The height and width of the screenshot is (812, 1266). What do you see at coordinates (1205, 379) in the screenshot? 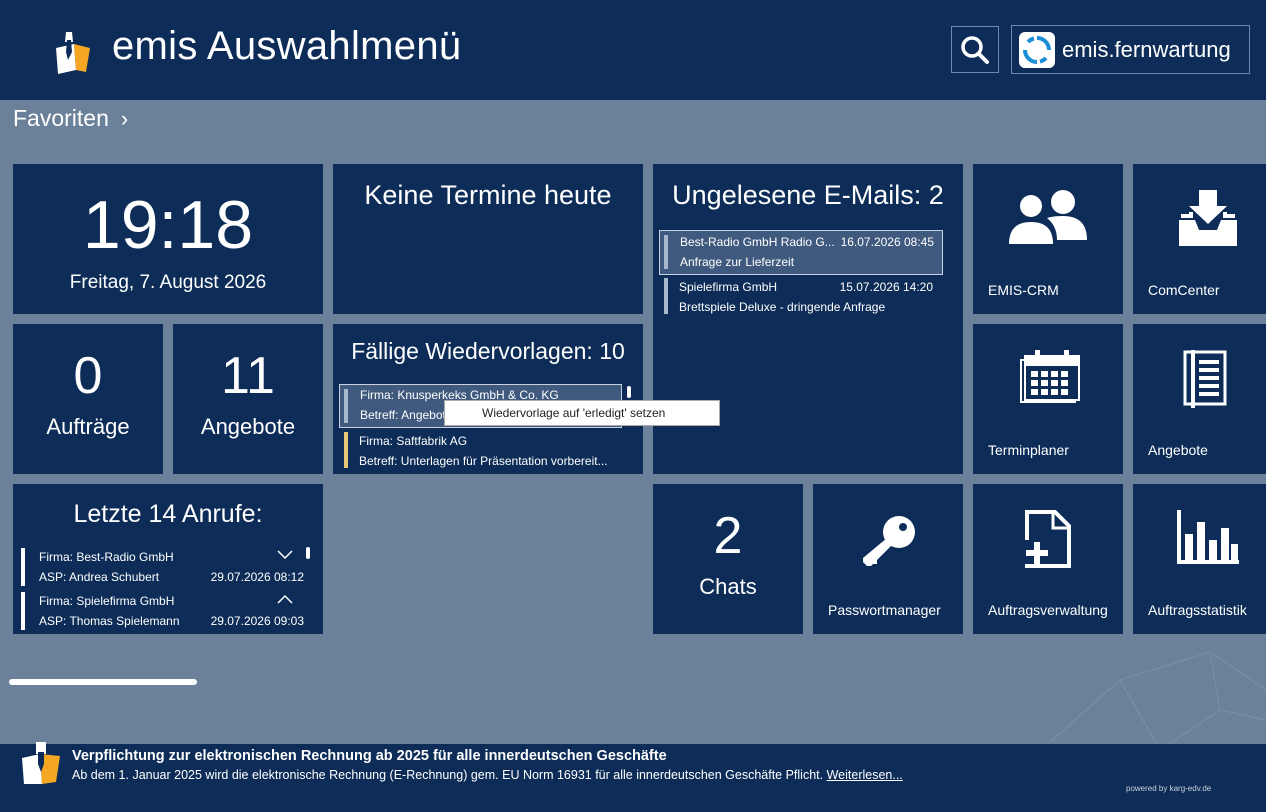
I see `document-list-icon` at bounding box center [1205, 379].